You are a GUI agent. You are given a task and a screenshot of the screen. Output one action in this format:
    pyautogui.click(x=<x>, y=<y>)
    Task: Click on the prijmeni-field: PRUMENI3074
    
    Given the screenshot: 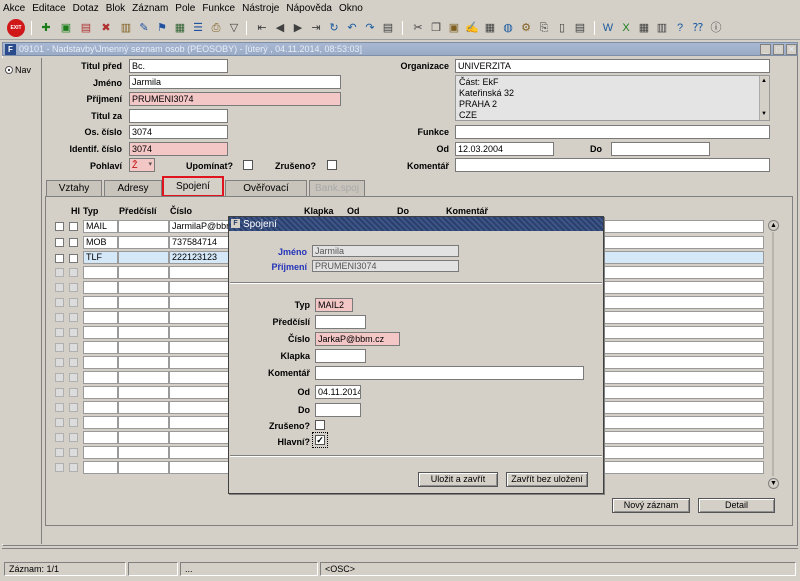 What is the action you would take?
    pyautogui.click(x=235, y=99)
    